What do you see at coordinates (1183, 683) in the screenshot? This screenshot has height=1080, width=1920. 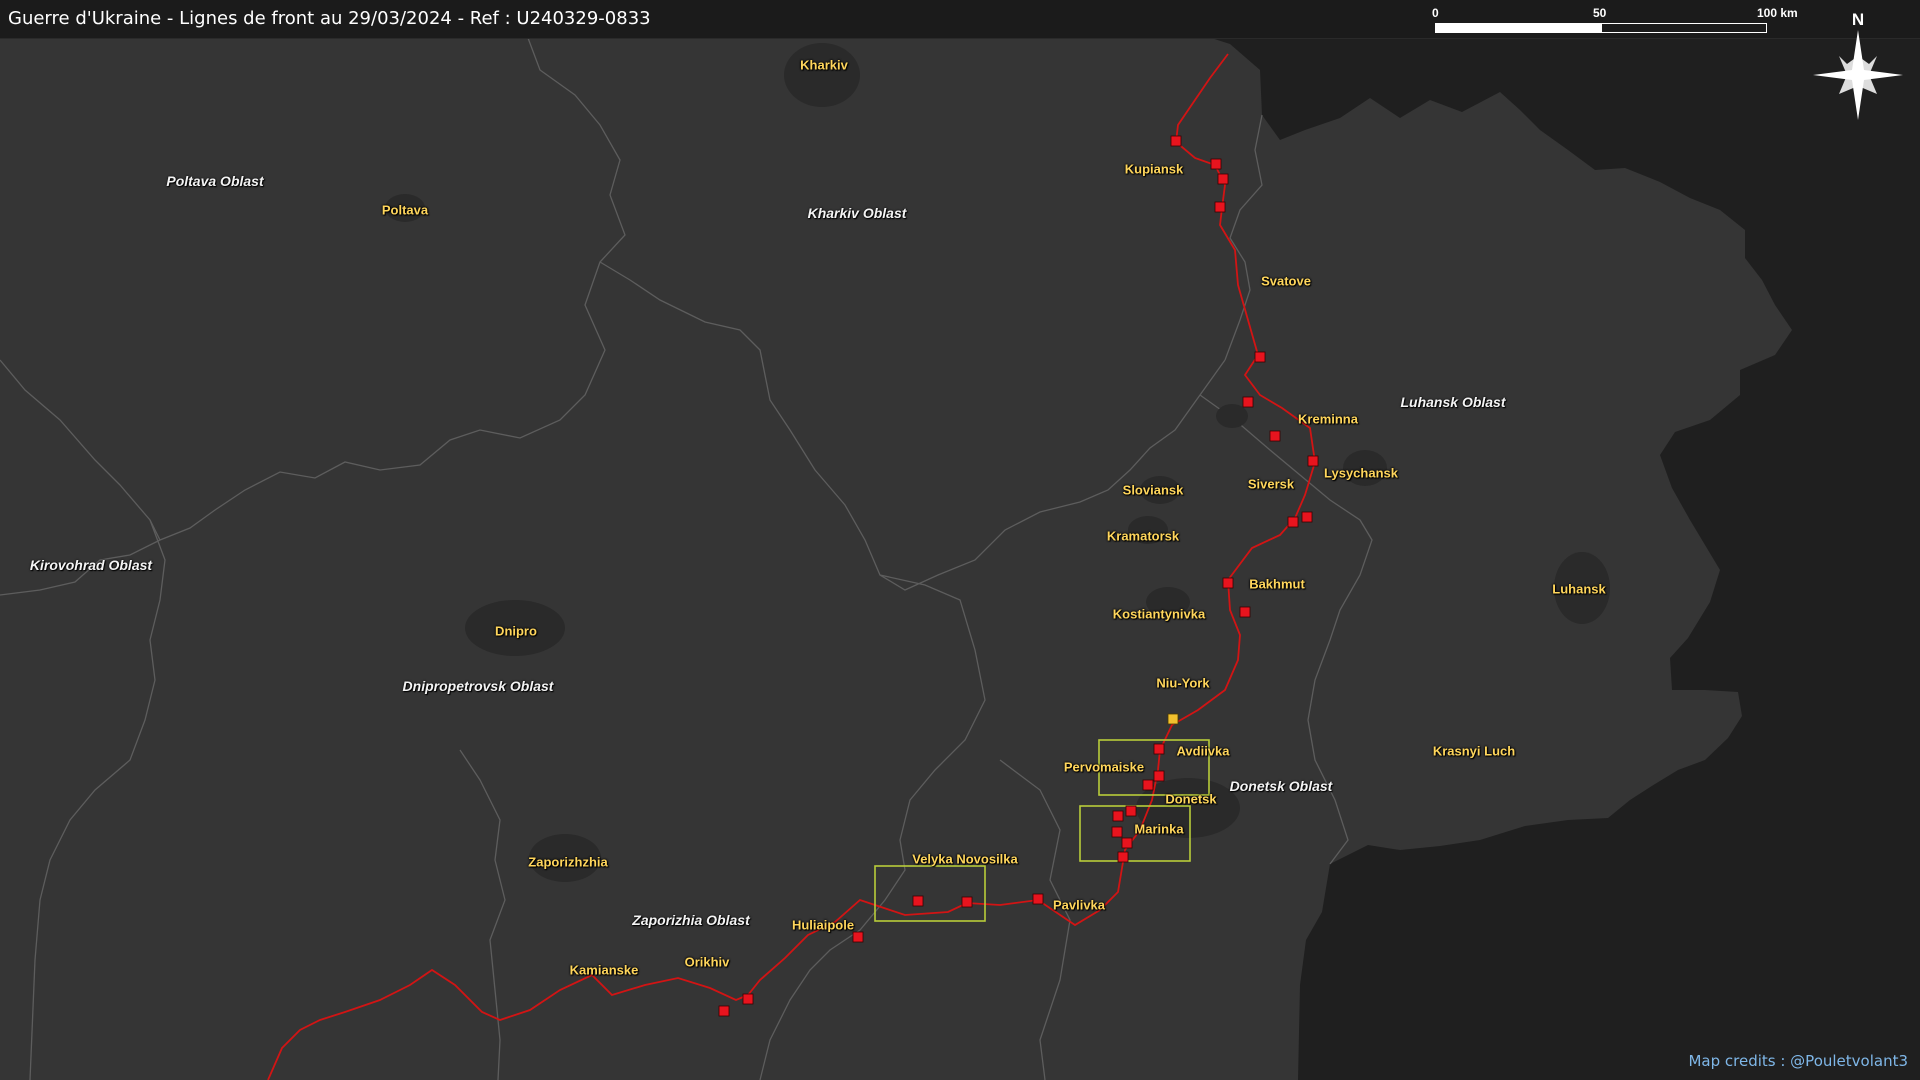 I see `city-label: Niu-York` at bounding box center [1183, 683].